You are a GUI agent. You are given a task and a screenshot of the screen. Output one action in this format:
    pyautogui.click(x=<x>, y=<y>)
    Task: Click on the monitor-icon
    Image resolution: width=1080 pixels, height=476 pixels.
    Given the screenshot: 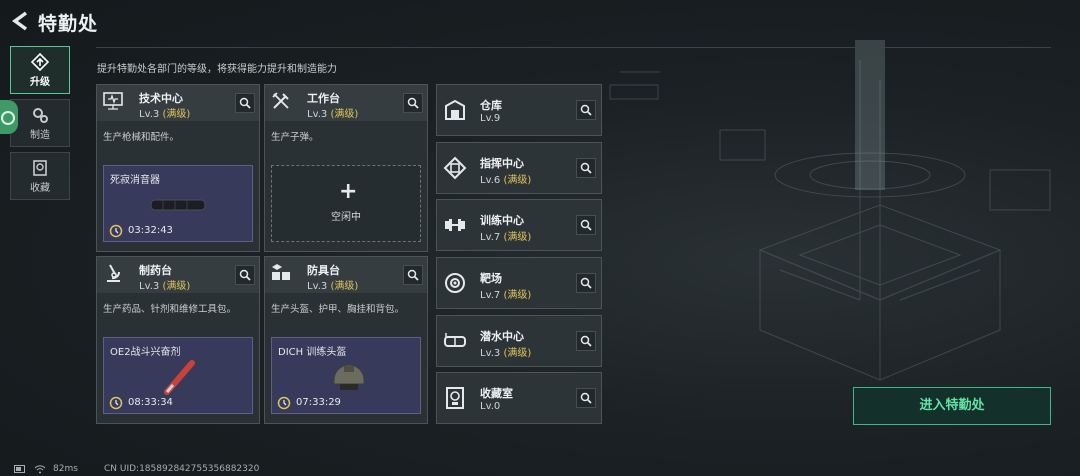 What is the action you would take?
    pyautogui.click(x=113, y=101)
    